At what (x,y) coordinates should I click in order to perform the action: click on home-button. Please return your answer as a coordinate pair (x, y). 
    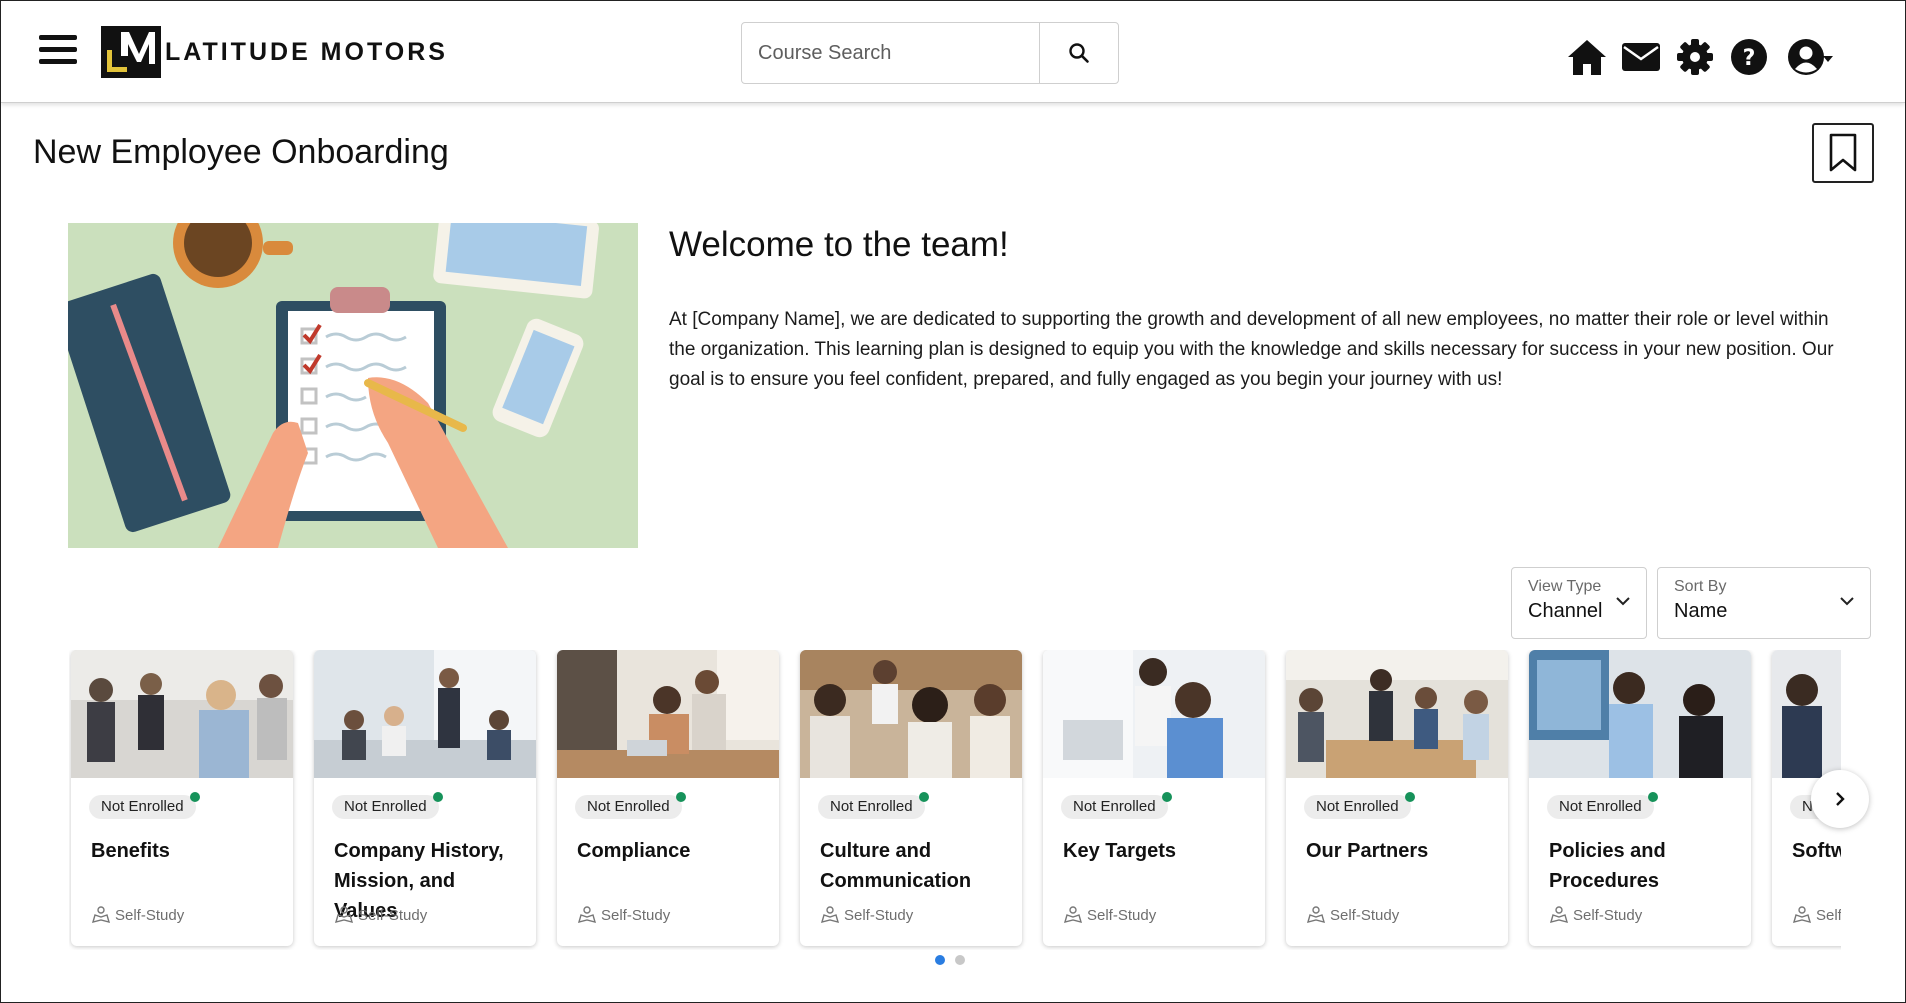
    Looking at the image, I should click on (1587, 57).